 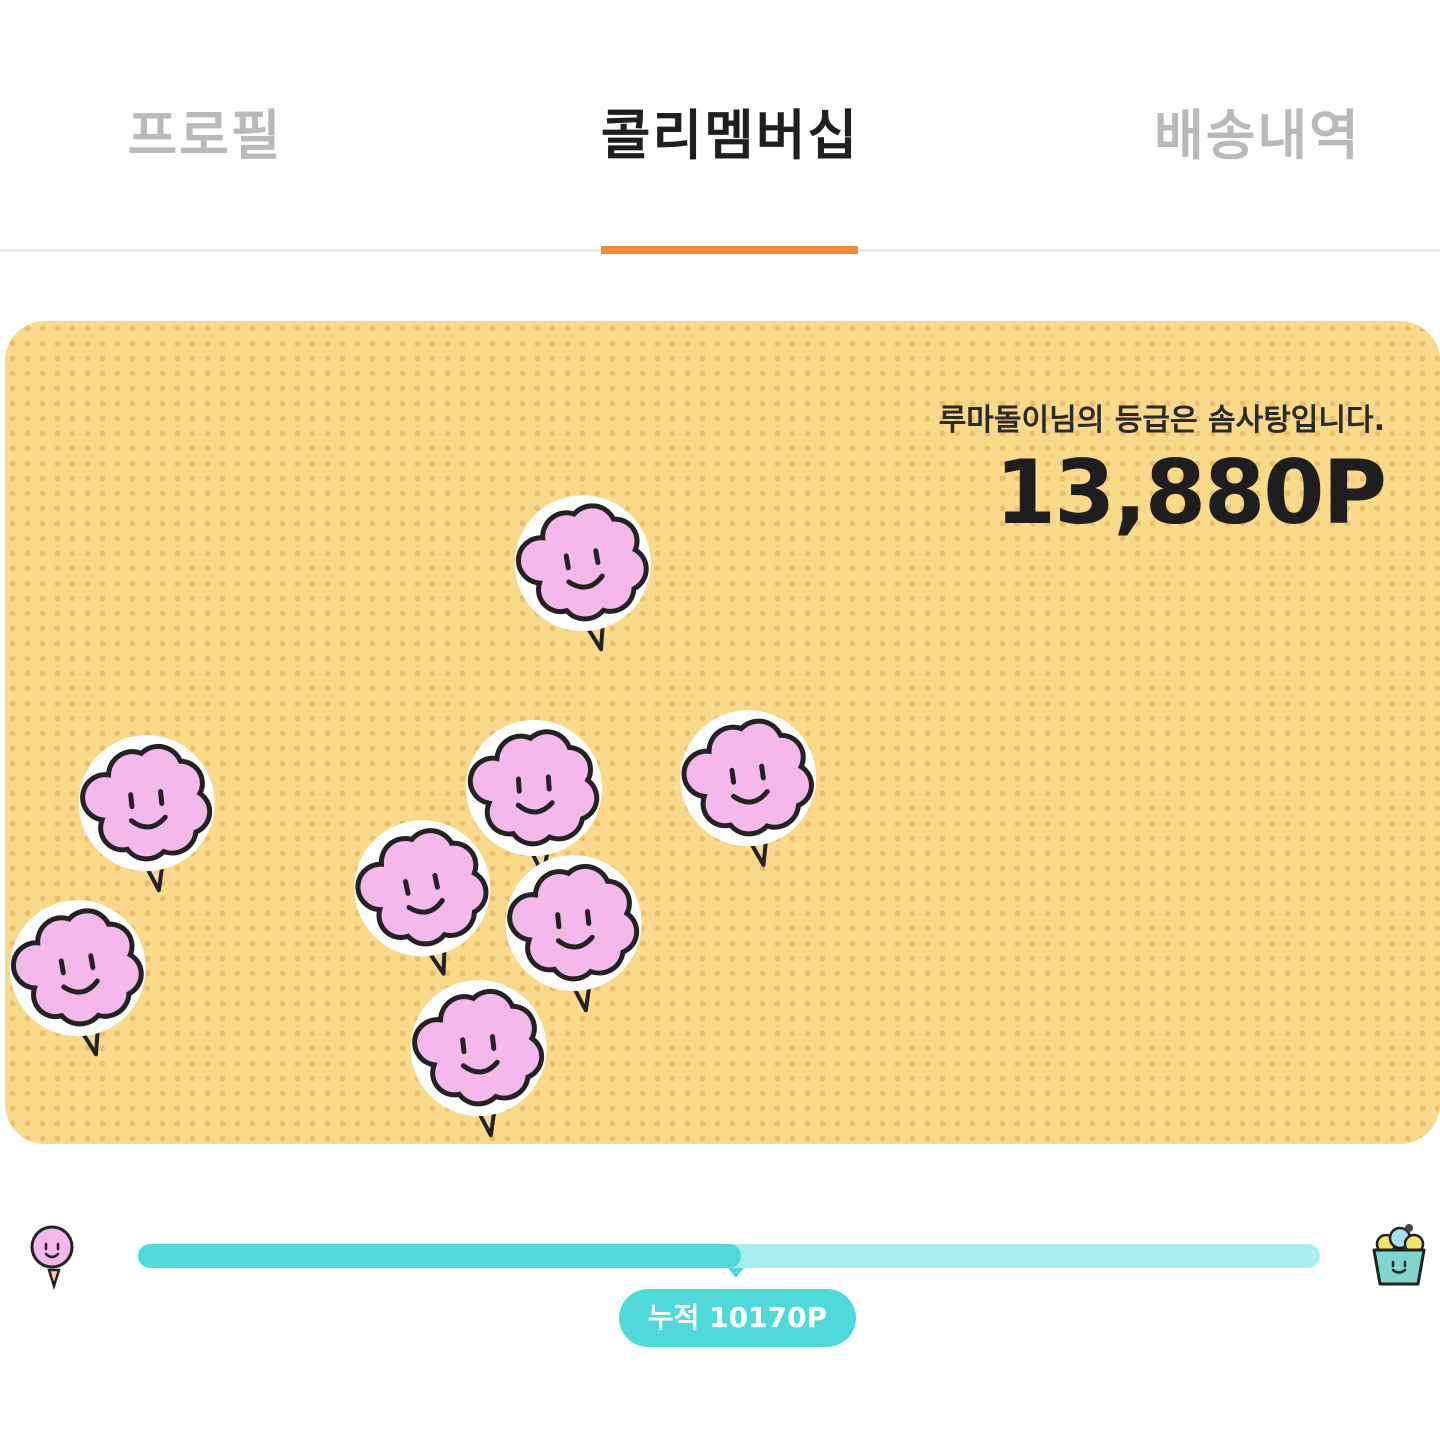 What do you see at coordinates (1190, 492) in the screenshot?
I see `points-balance: 13,880P` at bounding box center [1190, 492].